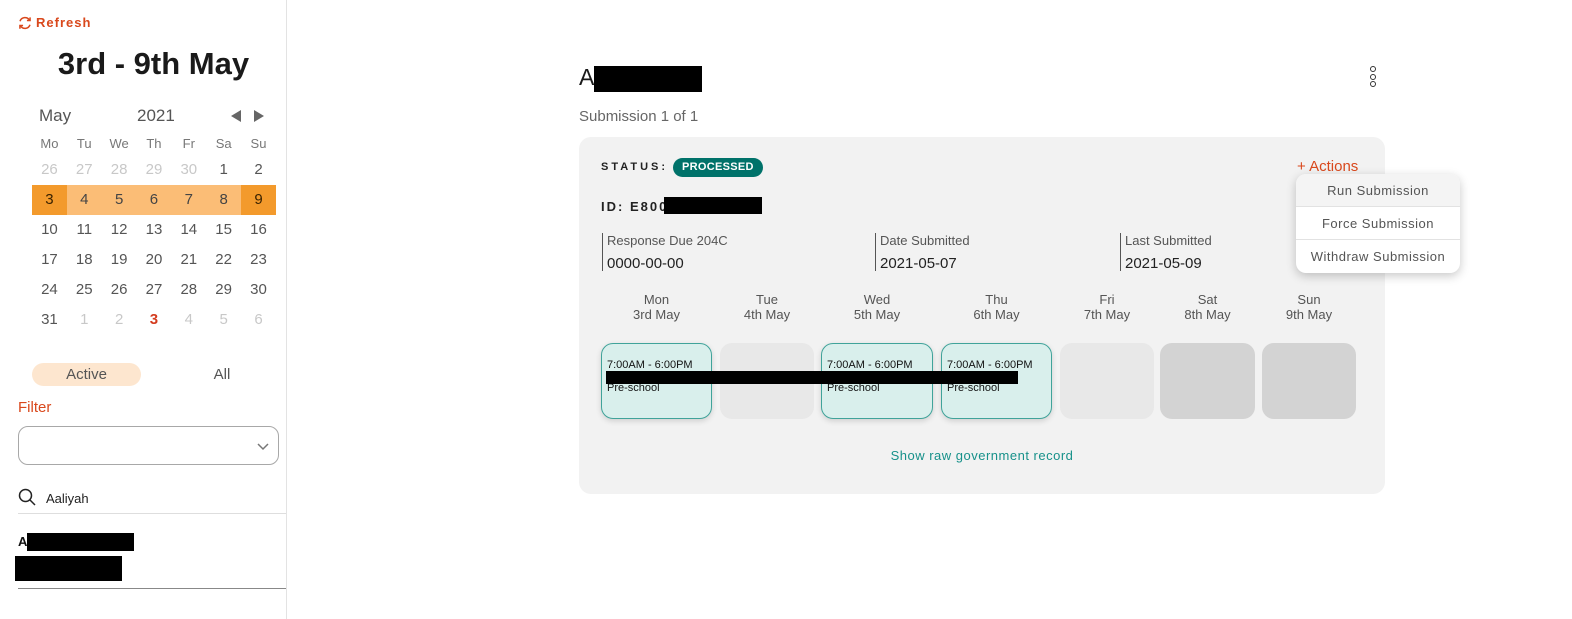 The image size is (1572, 619). What do you see at coordinates (189, 200) in the screenshot?
I see `calendar-day: 7` at bounding box center [189, 200].